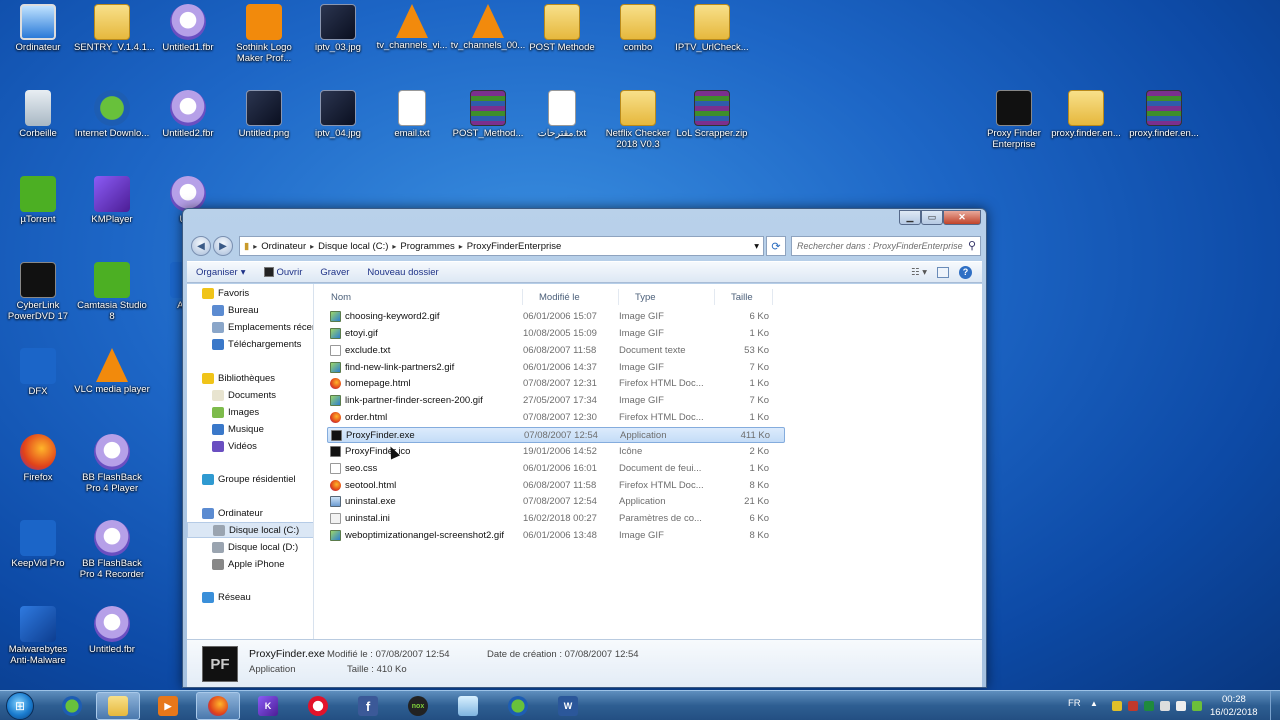 The height and width of the screenshot is (720, 1280). I want to click on burn-button: Graver, so click(334, 272).